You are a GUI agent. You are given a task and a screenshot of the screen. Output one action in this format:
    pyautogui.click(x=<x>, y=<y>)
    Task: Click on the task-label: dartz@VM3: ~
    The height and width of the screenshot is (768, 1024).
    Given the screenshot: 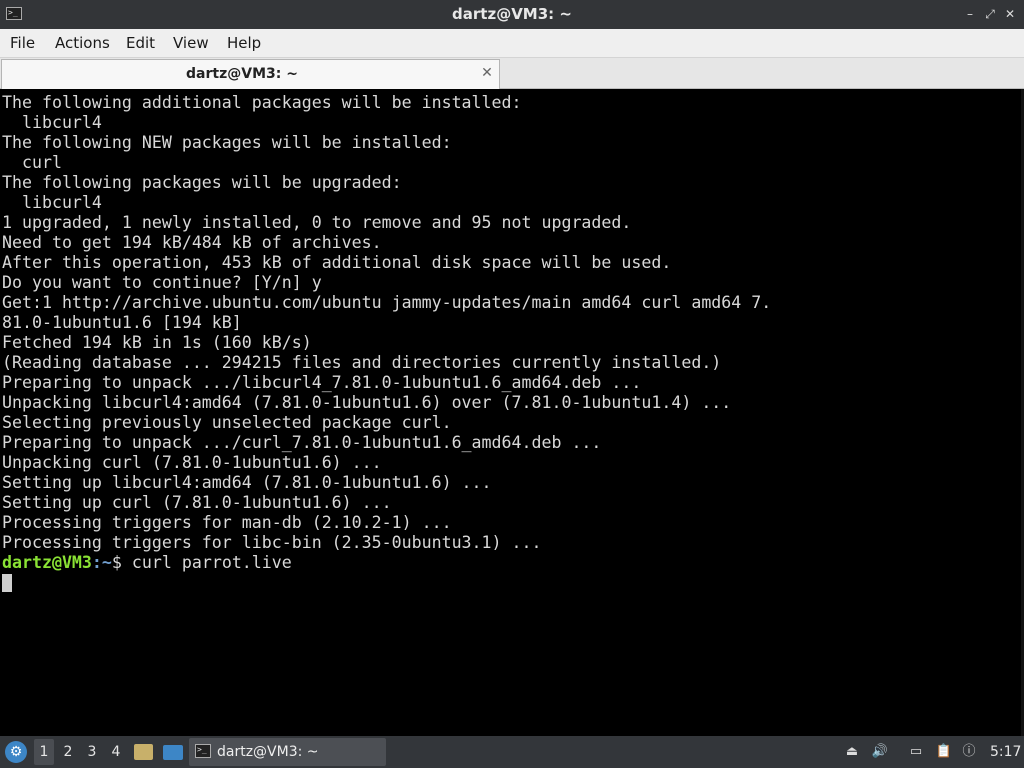 What is the action you would take?
    pyautogui.click(x=268, y=752)
    